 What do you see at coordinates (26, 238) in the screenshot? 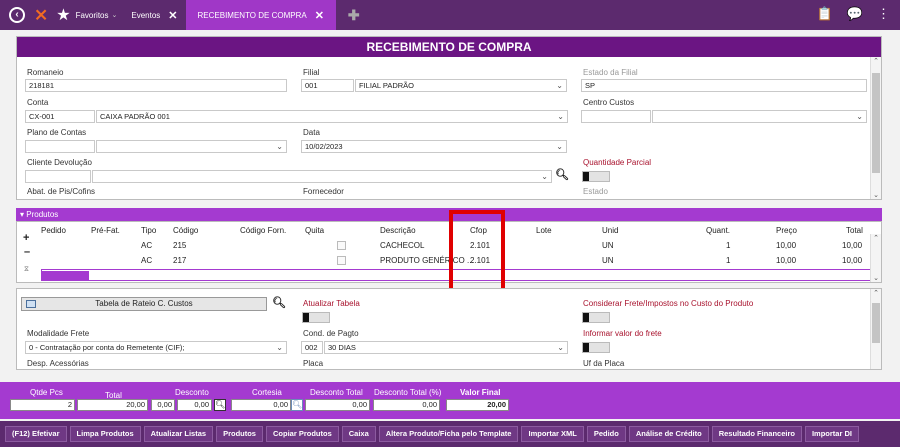
I see `add-row-icon: +` at bounding box center [26, 238].